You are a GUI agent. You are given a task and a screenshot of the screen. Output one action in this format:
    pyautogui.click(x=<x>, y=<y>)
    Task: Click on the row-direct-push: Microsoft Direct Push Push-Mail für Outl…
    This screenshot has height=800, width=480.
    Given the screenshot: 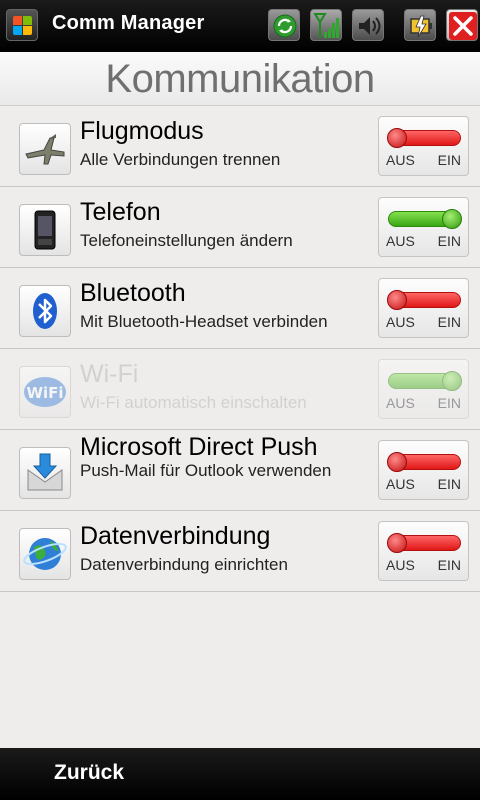 What is the action you would take?
    pyautogui.click(x=240, y=470)
    